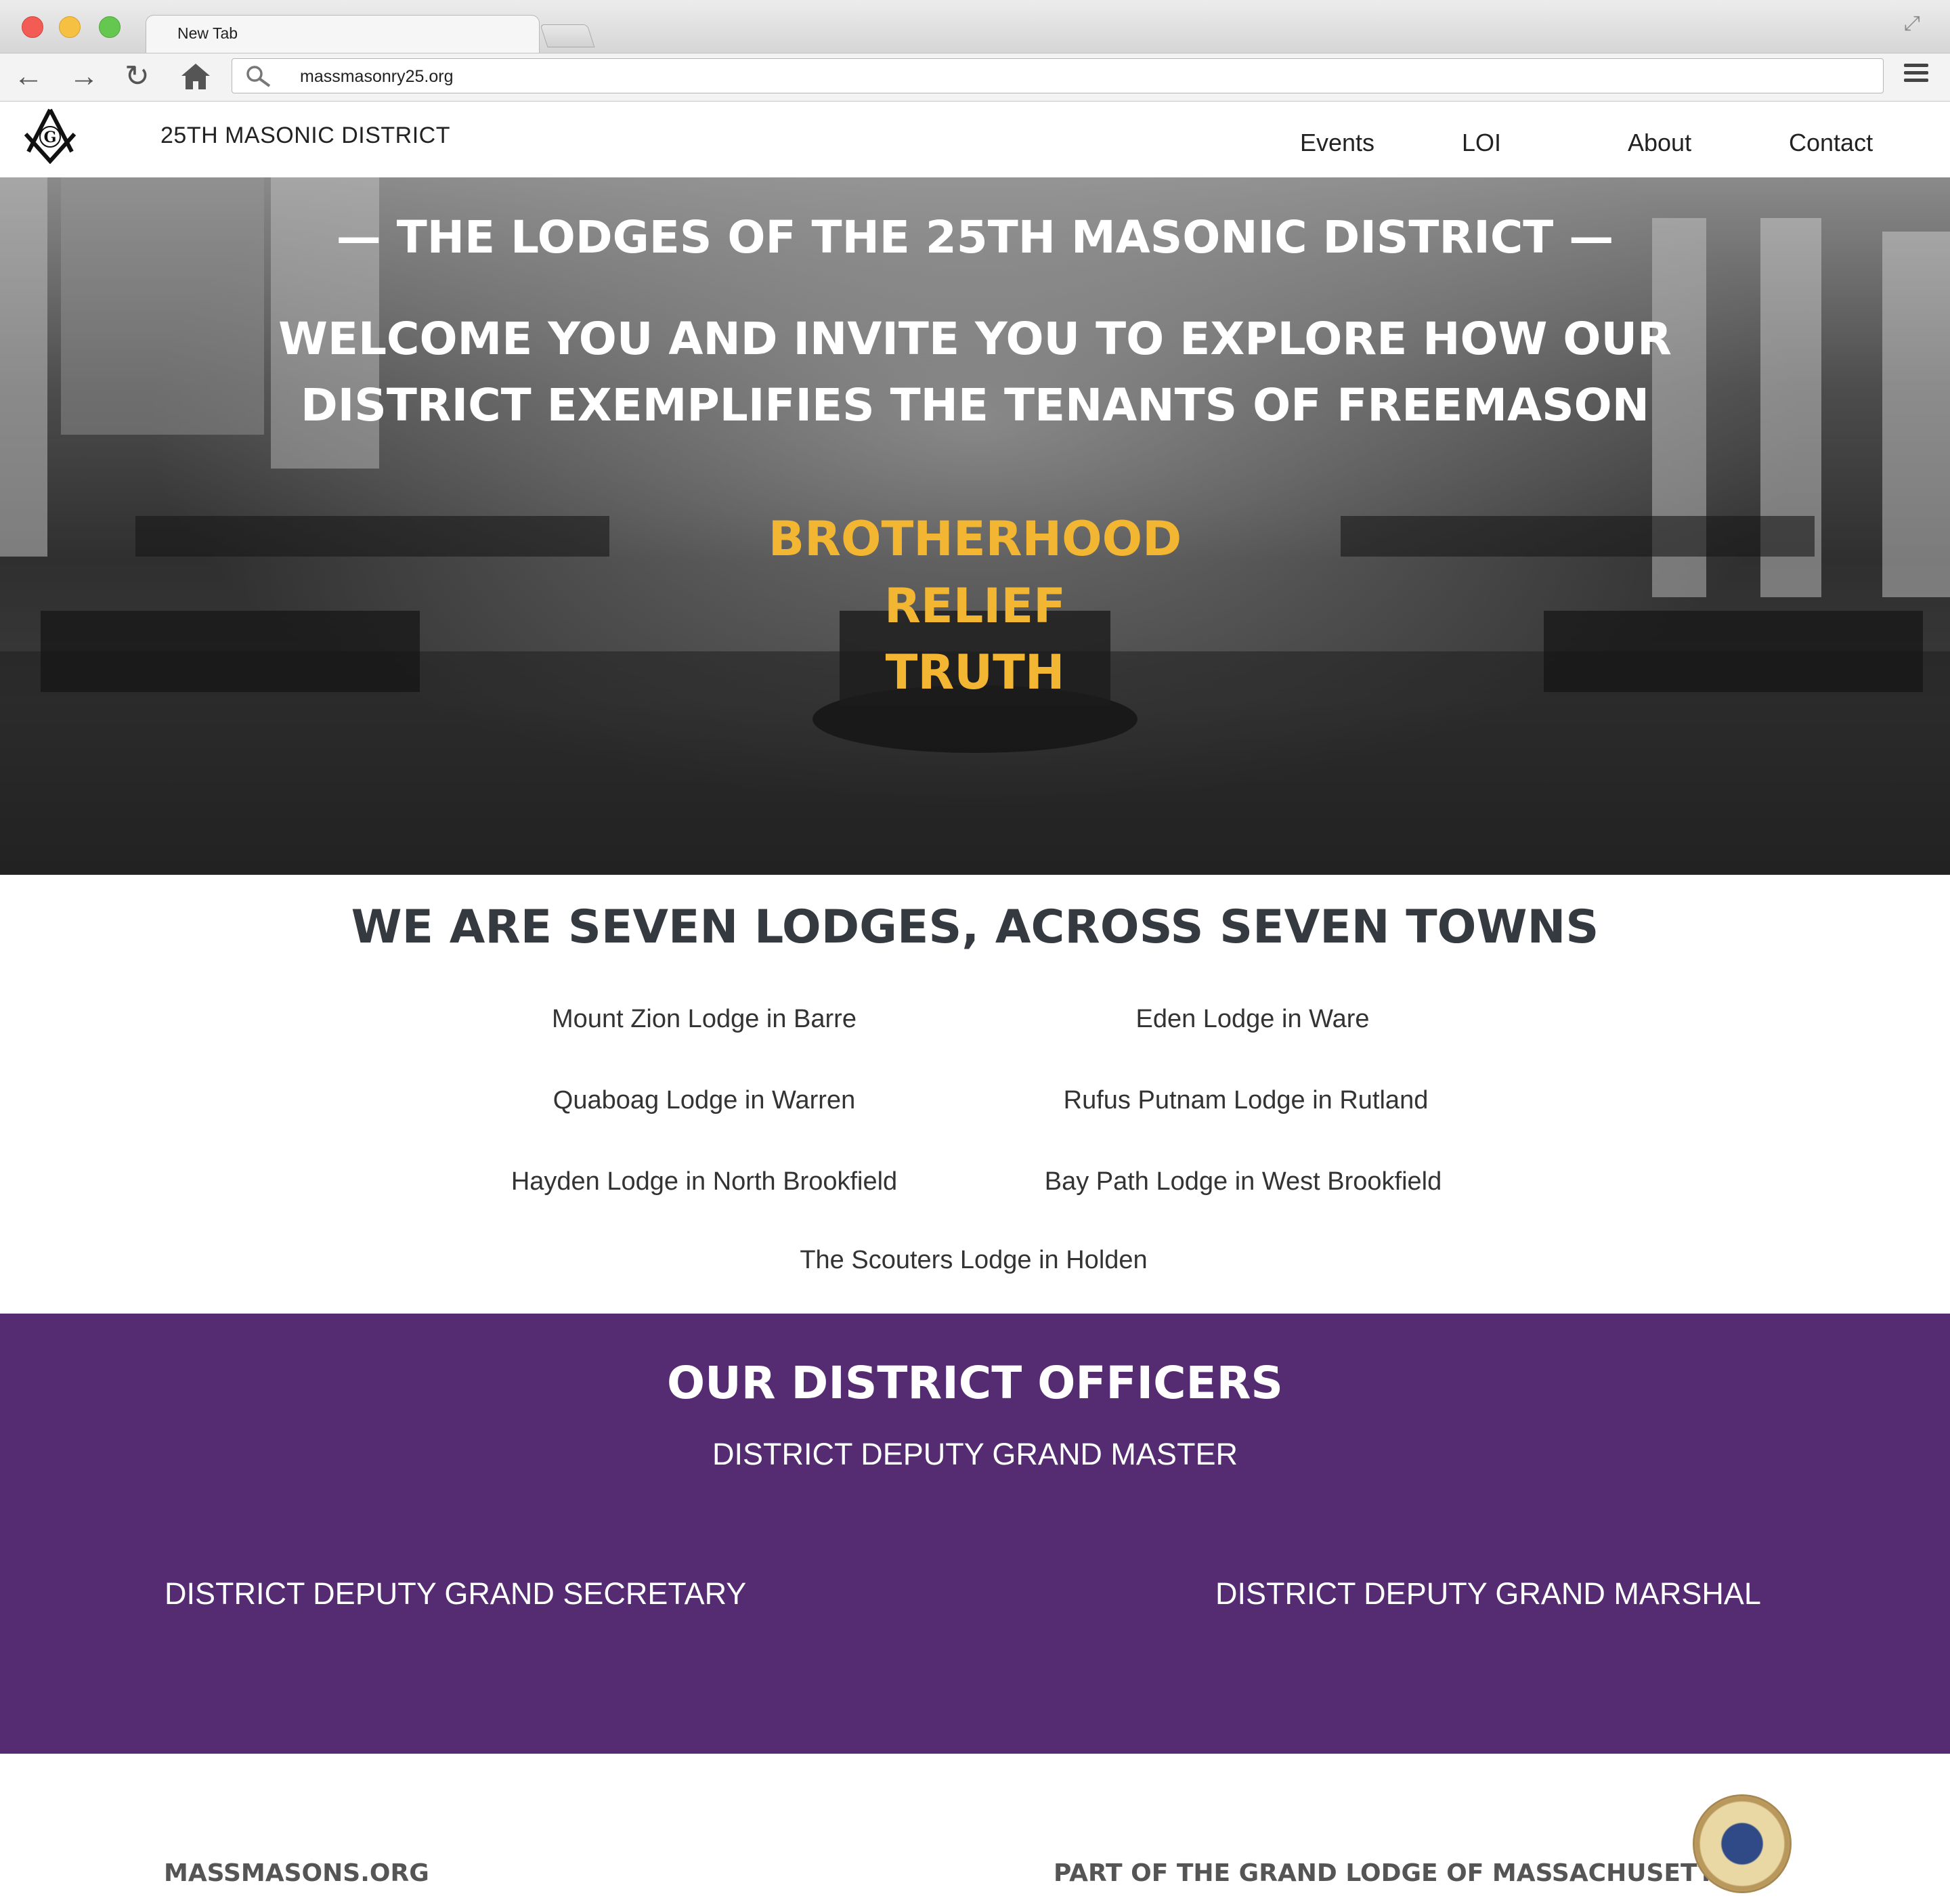 The image size is (1950, 1904). What do you see at coordinates (1831, 143) in the screenshot?
I see `nav-contact: Contact` at bounding box center [1831, 143].